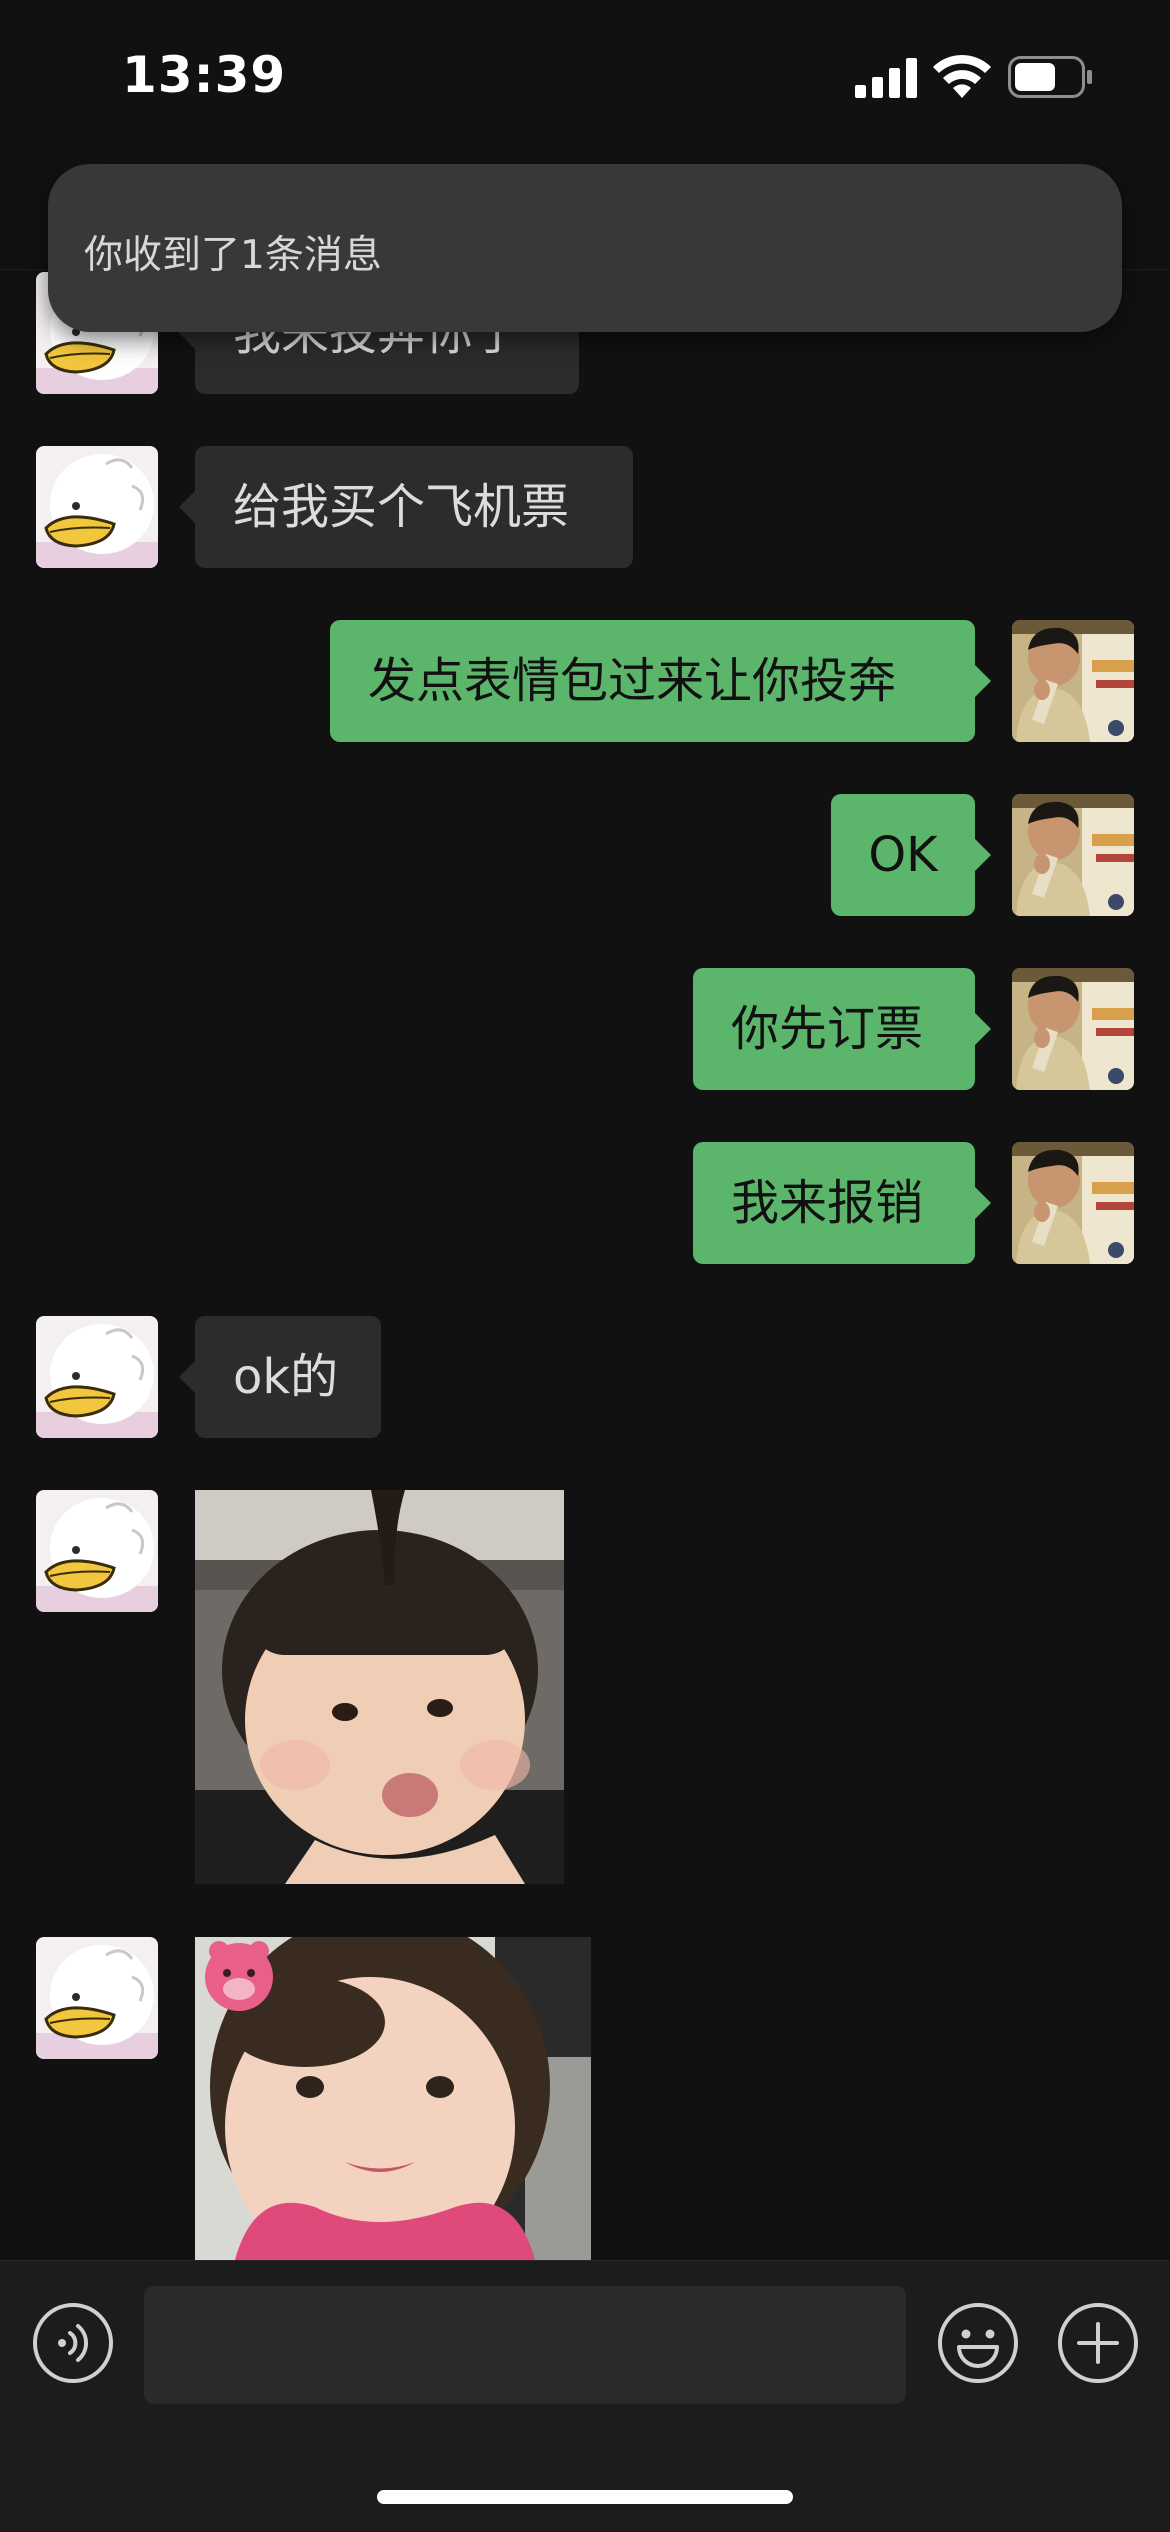  I want to click on wifi-icon, so click(962, 76).